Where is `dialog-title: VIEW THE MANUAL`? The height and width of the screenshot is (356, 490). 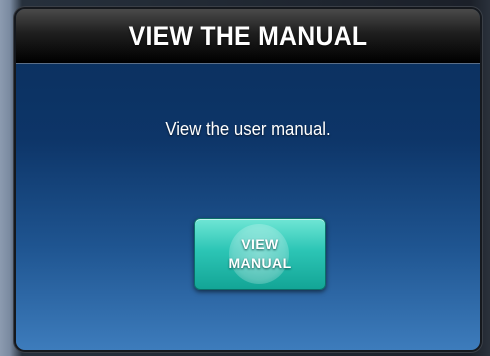 dialog-title: VIEW THE MANUAL is located at coordinates (248, 36).